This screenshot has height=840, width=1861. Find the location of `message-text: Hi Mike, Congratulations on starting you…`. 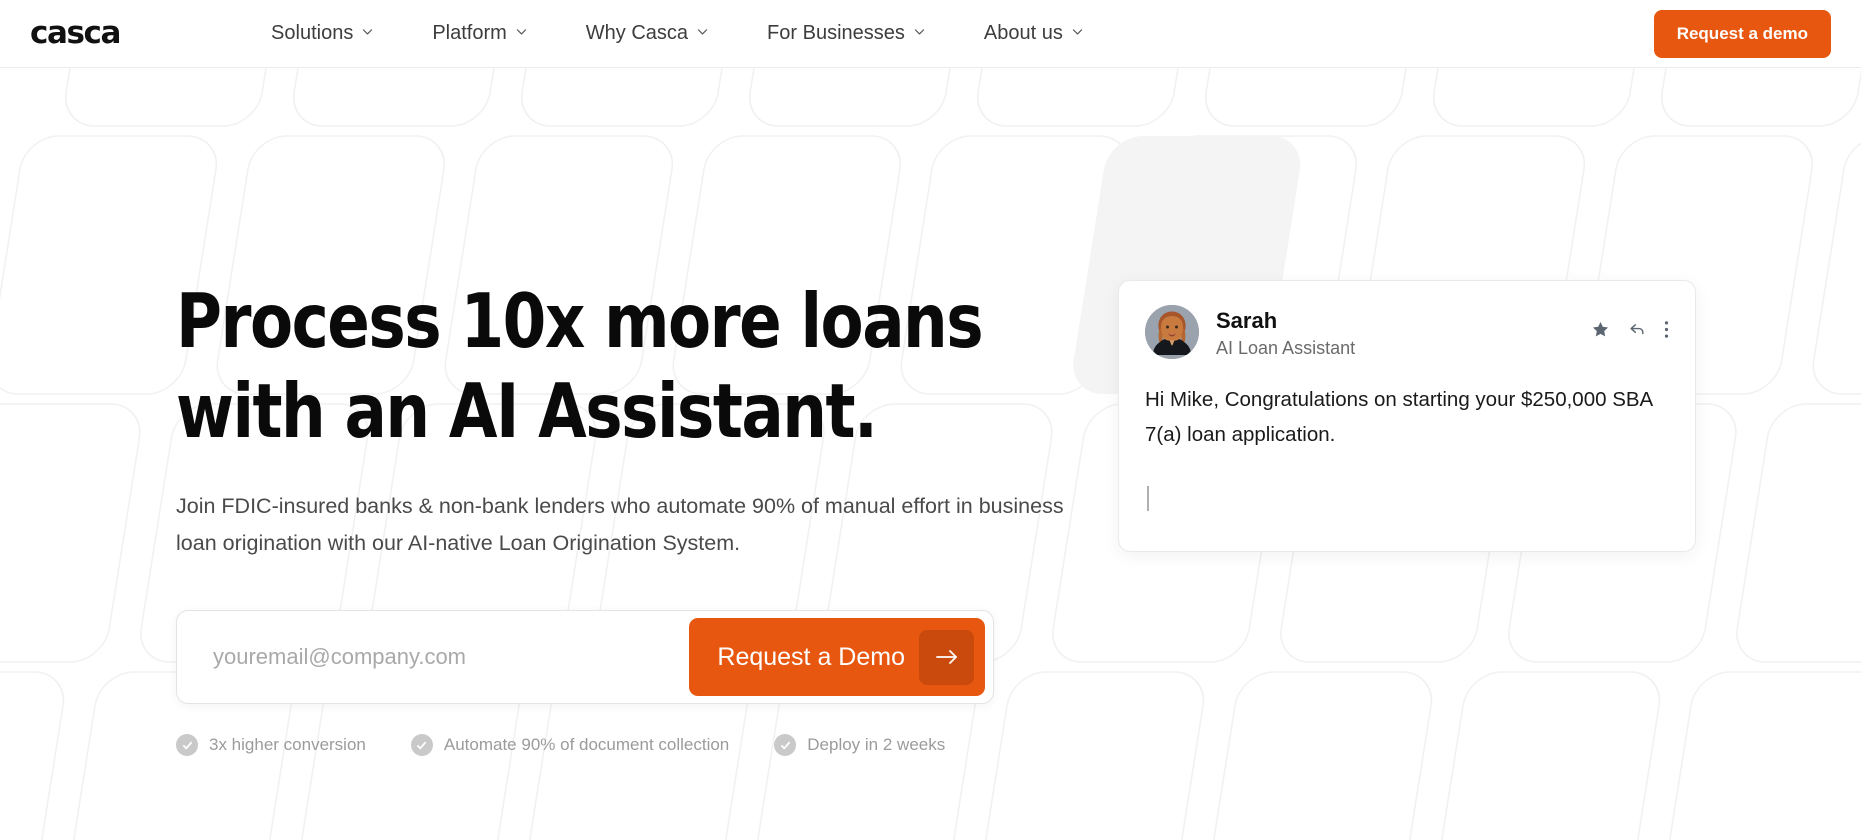

message-text: Hi Mike, Congratulations on starting you… is located at coordinates (1399, 416).